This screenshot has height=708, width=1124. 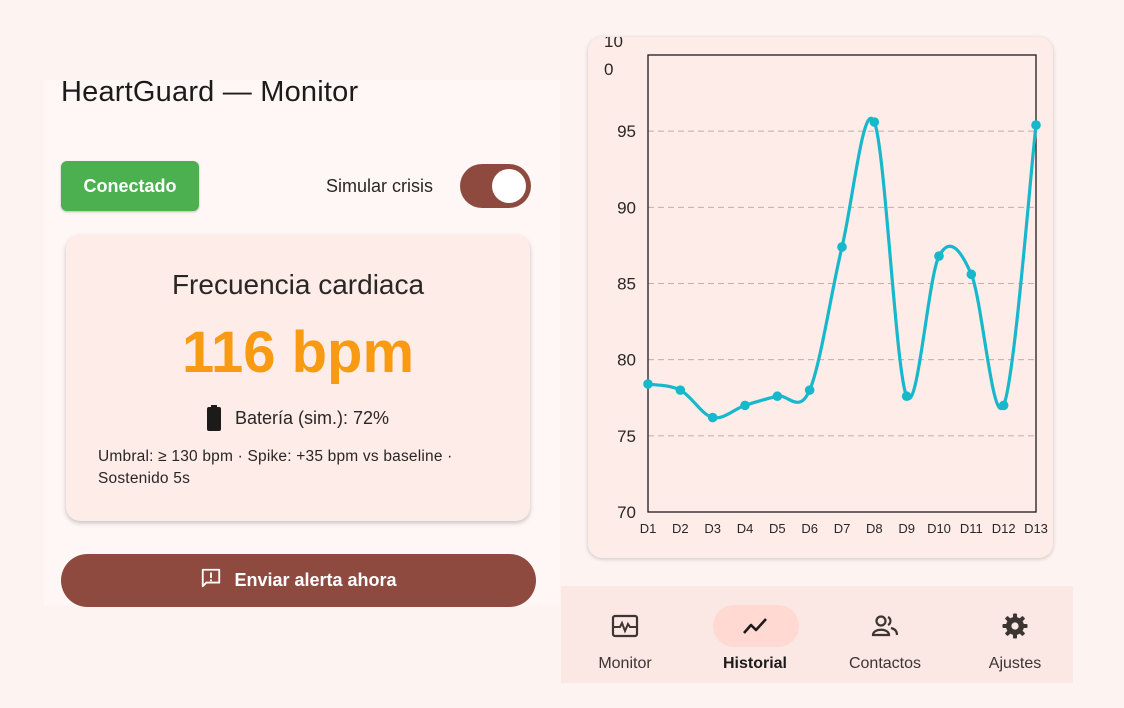 What do you see at coordinates (626, 284) in the screenshot?
I see `y-tick-label: 85` at bounding box center [626, 284].